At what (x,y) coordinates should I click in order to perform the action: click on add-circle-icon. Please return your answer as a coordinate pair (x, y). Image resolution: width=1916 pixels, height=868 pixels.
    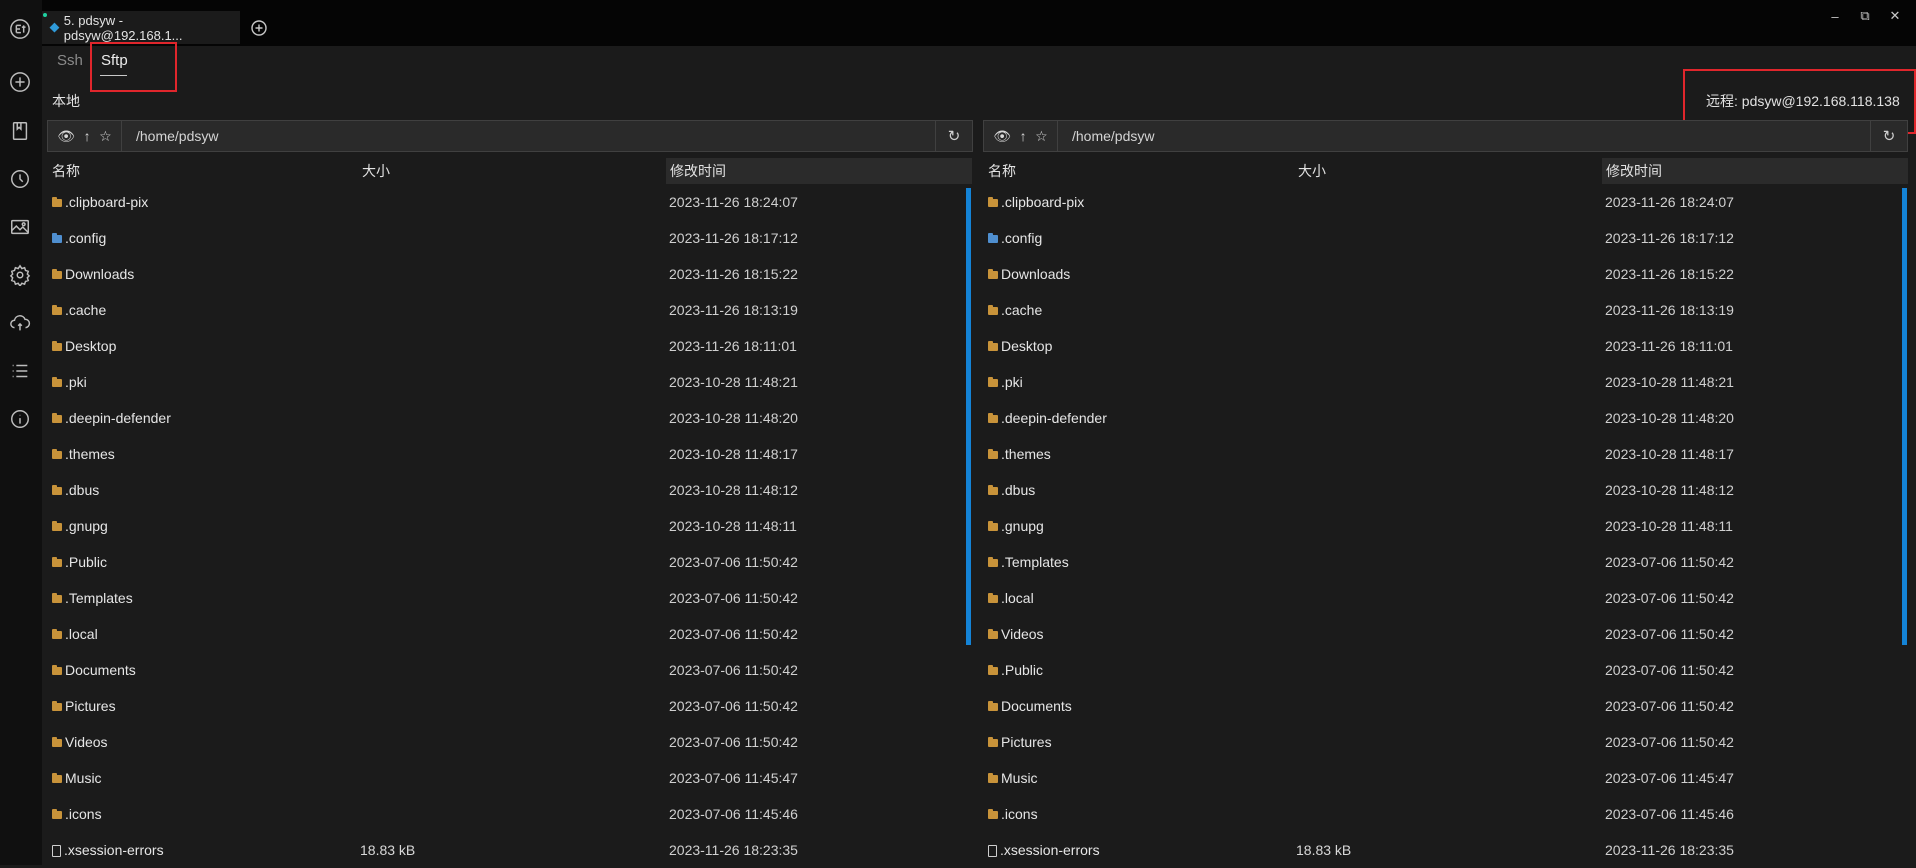
    Looking at the image, I should click on (20, 82).